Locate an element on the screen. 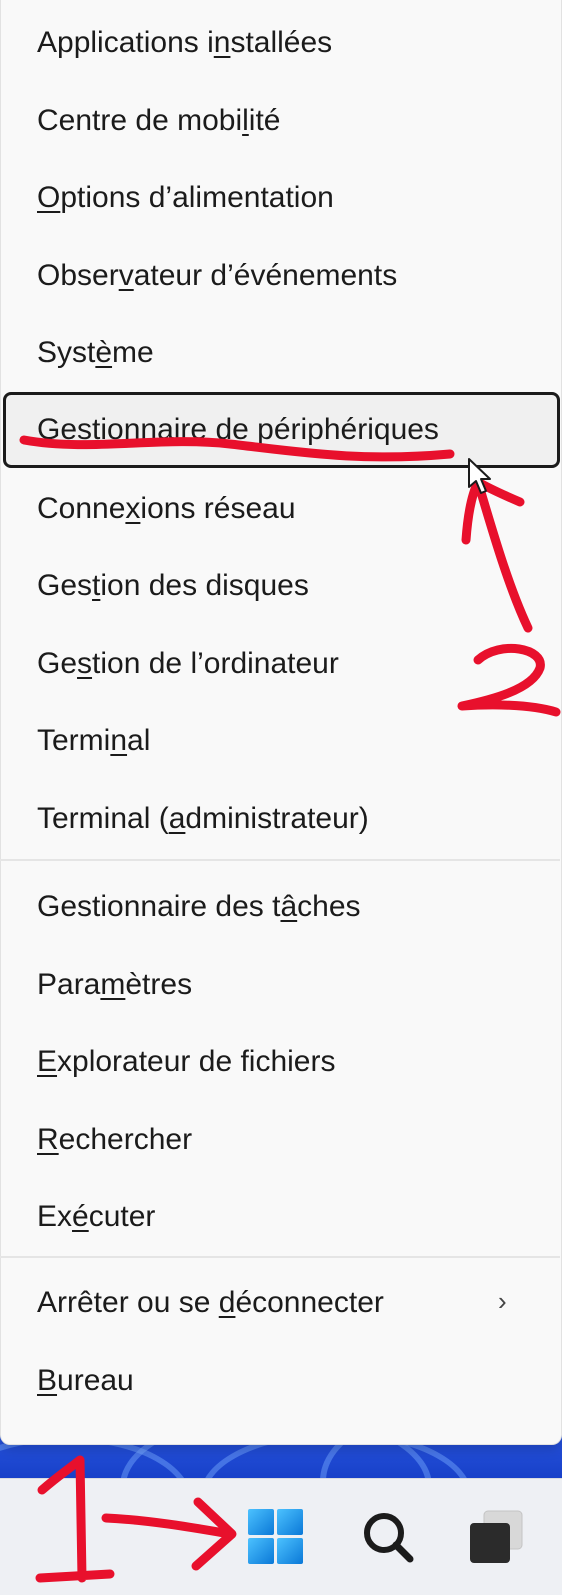  chevron-right-icon: › is located at coordinates (502, 1301).